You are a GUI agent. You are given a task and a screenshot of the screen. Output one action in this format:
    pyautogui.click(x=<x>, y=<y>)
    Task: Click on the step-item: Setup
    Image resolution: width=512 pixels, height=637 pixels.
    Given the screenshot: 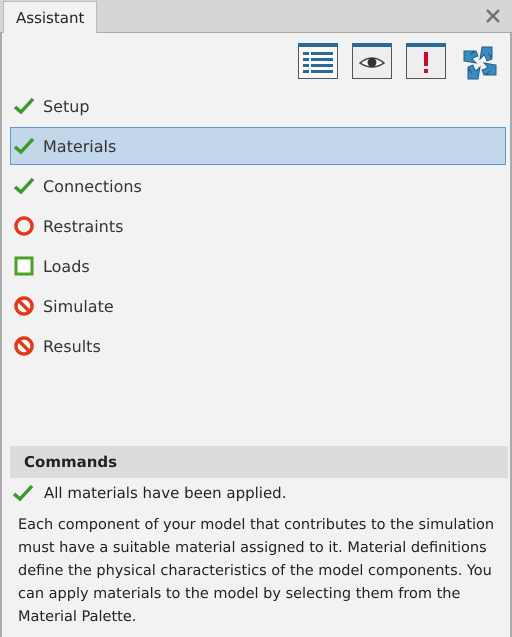 What is the action you would take?
    pyautogui.click(x=258, y=106)
    